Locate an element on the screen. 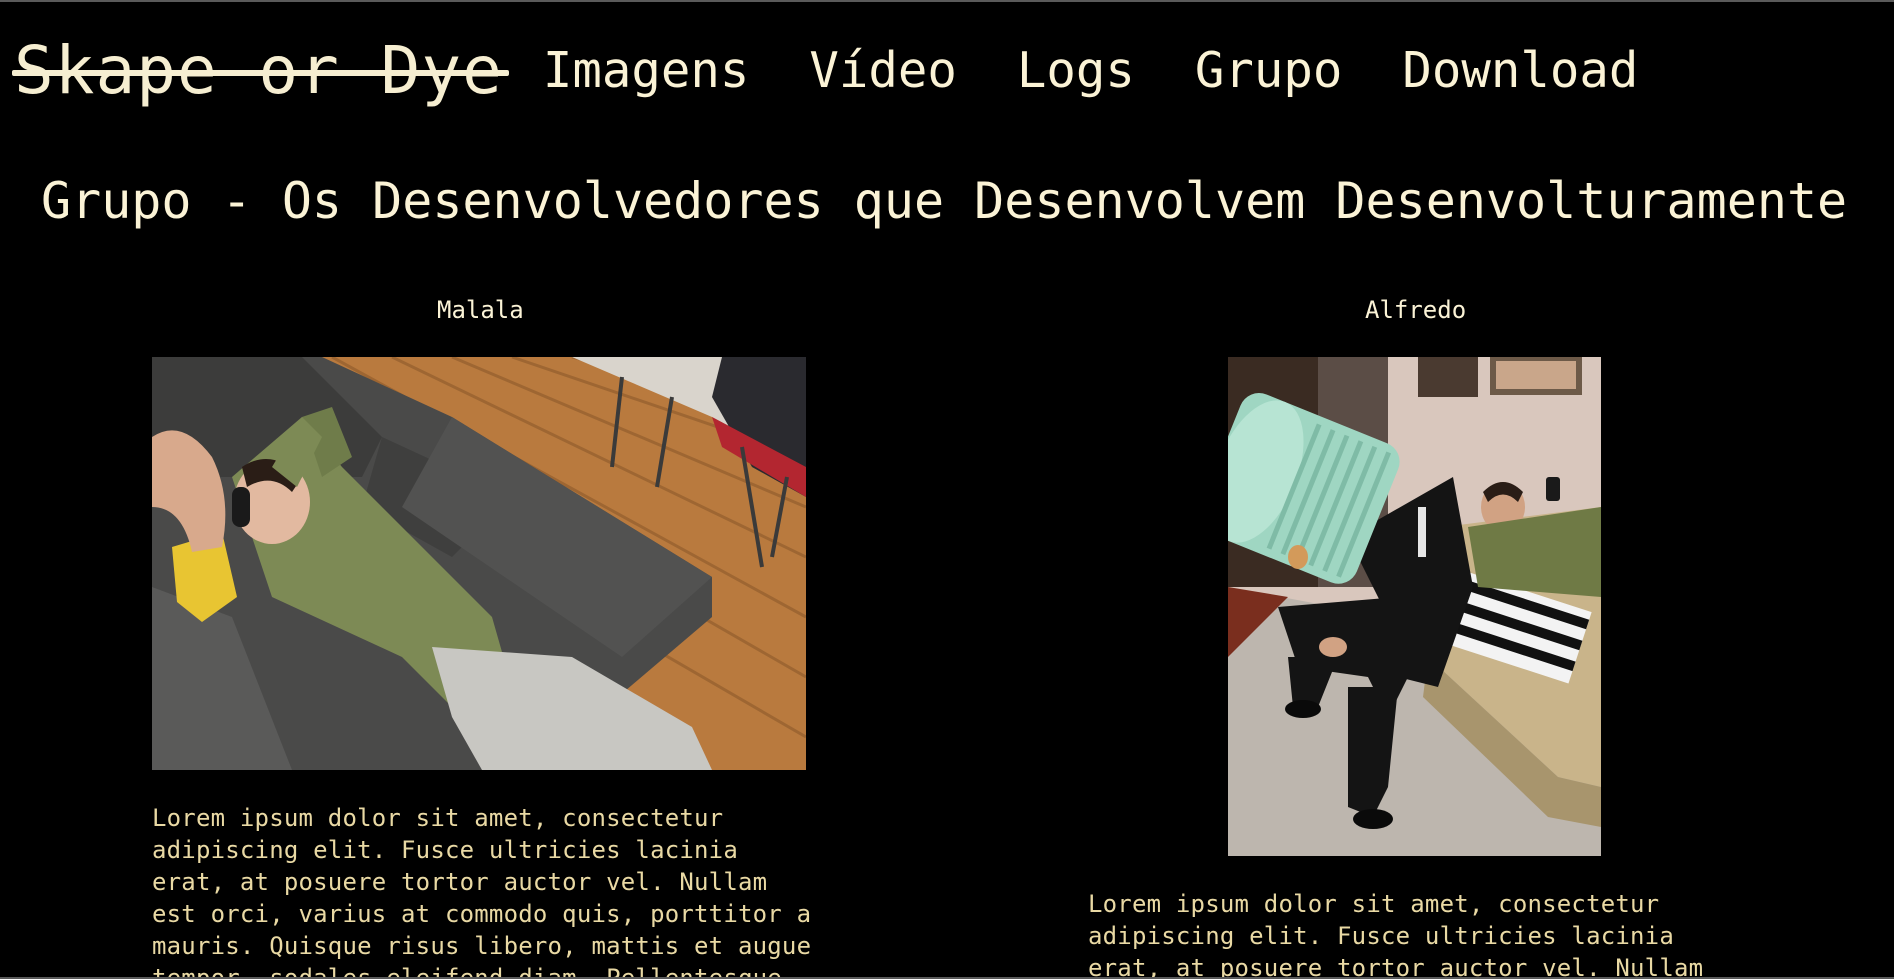  member-name: Malala is located at coordinates (480, 310).